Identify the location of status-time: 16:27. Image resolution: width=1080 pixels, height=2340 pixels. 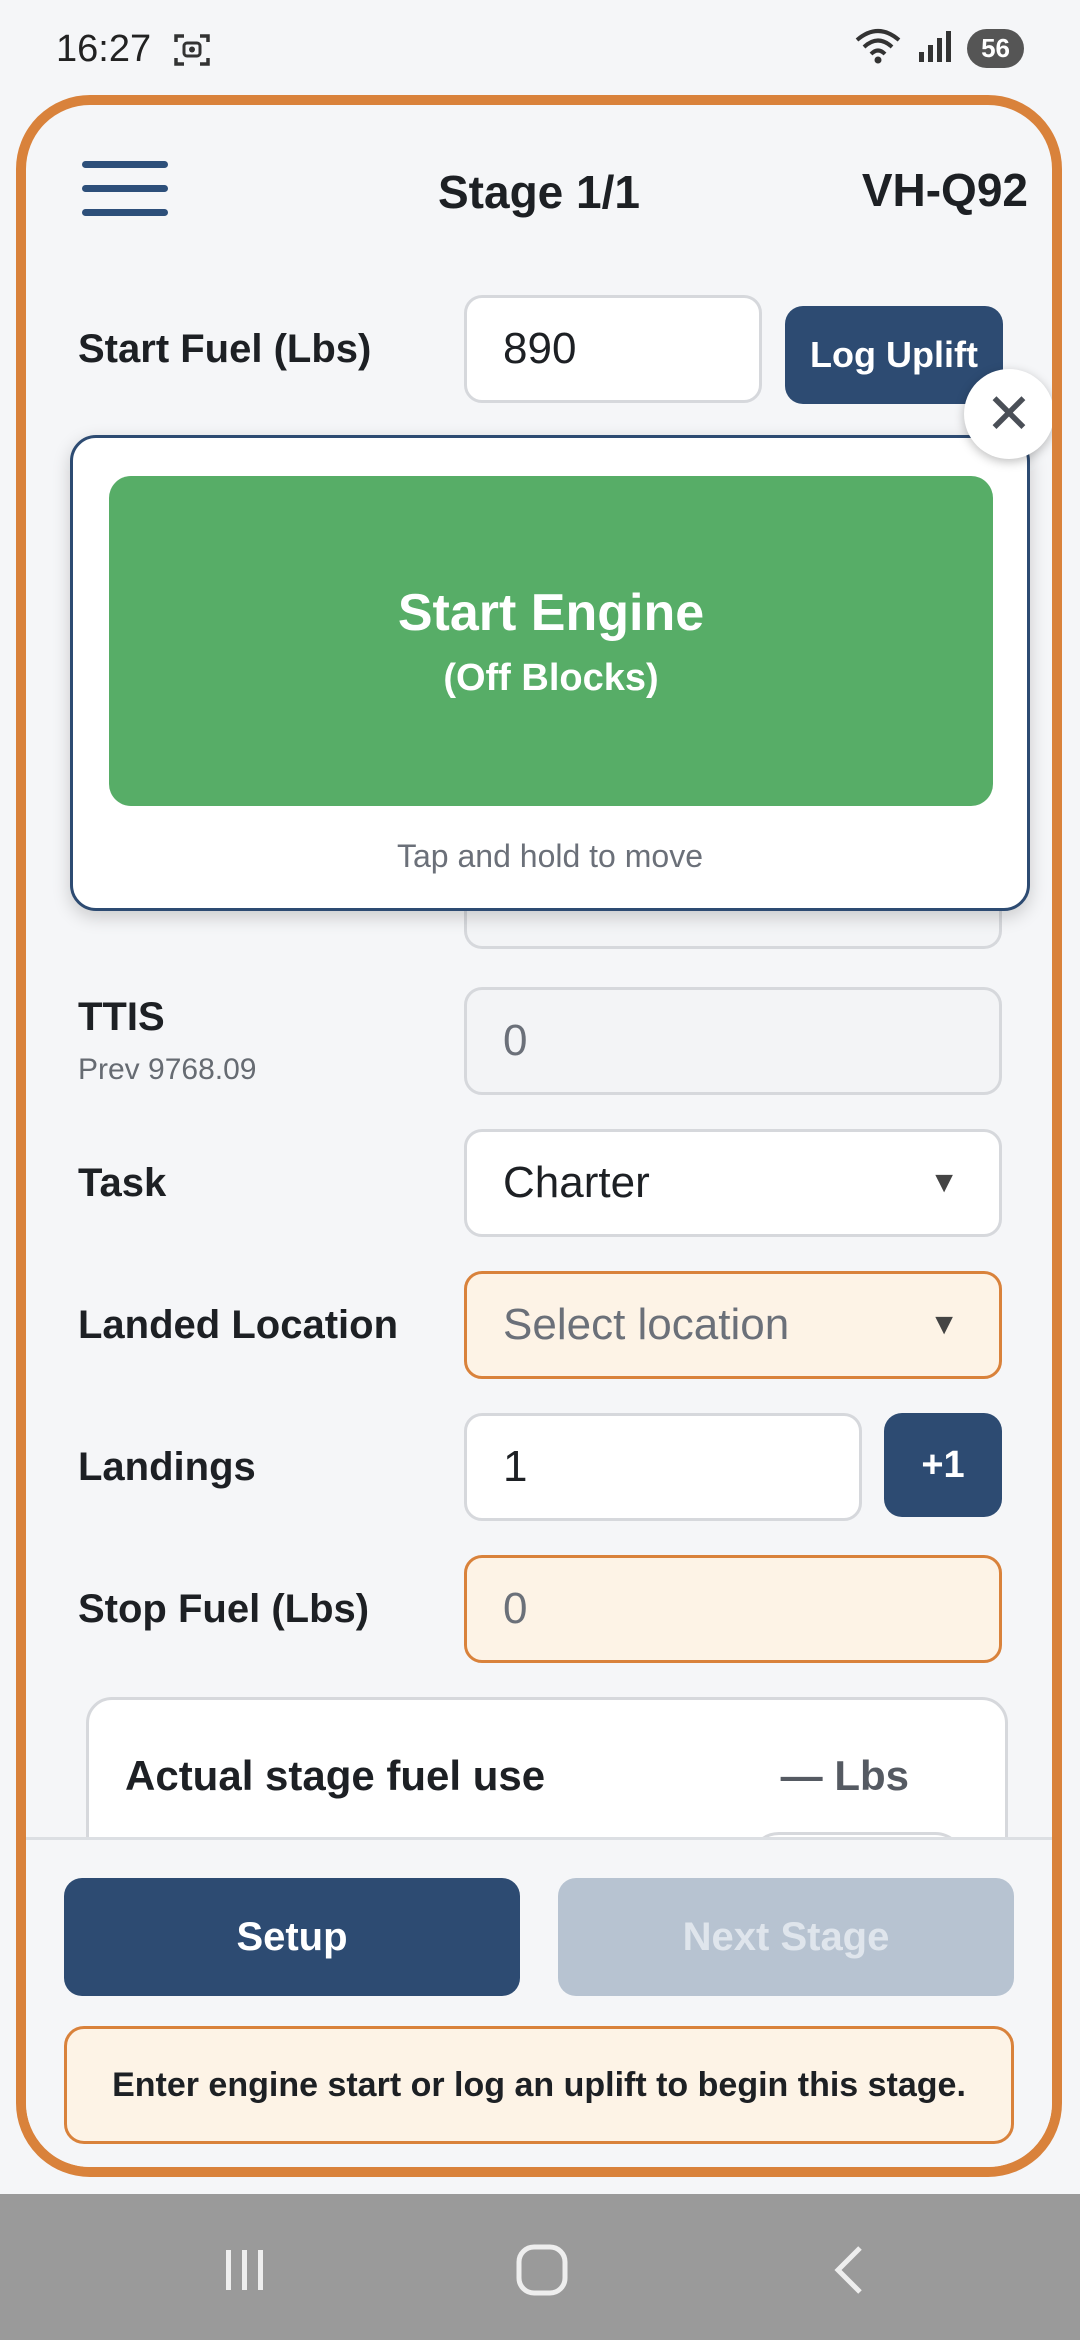
(104, 49).